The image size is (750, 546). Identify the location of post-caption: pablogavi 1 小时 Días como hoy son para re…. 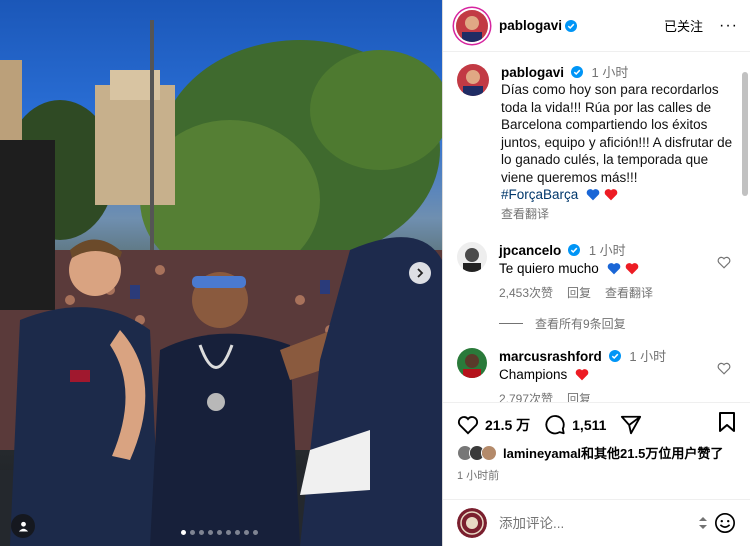
(596, 137).